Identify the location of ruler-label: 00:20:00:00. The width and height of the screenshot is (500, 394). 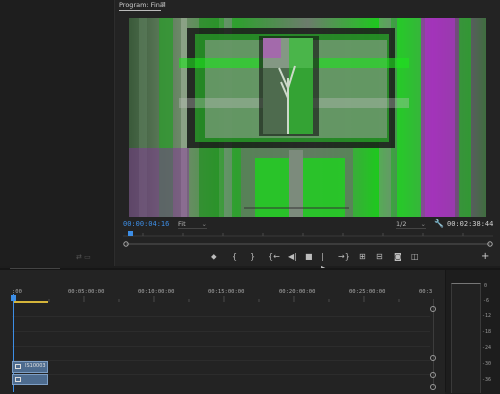
(297, 292).